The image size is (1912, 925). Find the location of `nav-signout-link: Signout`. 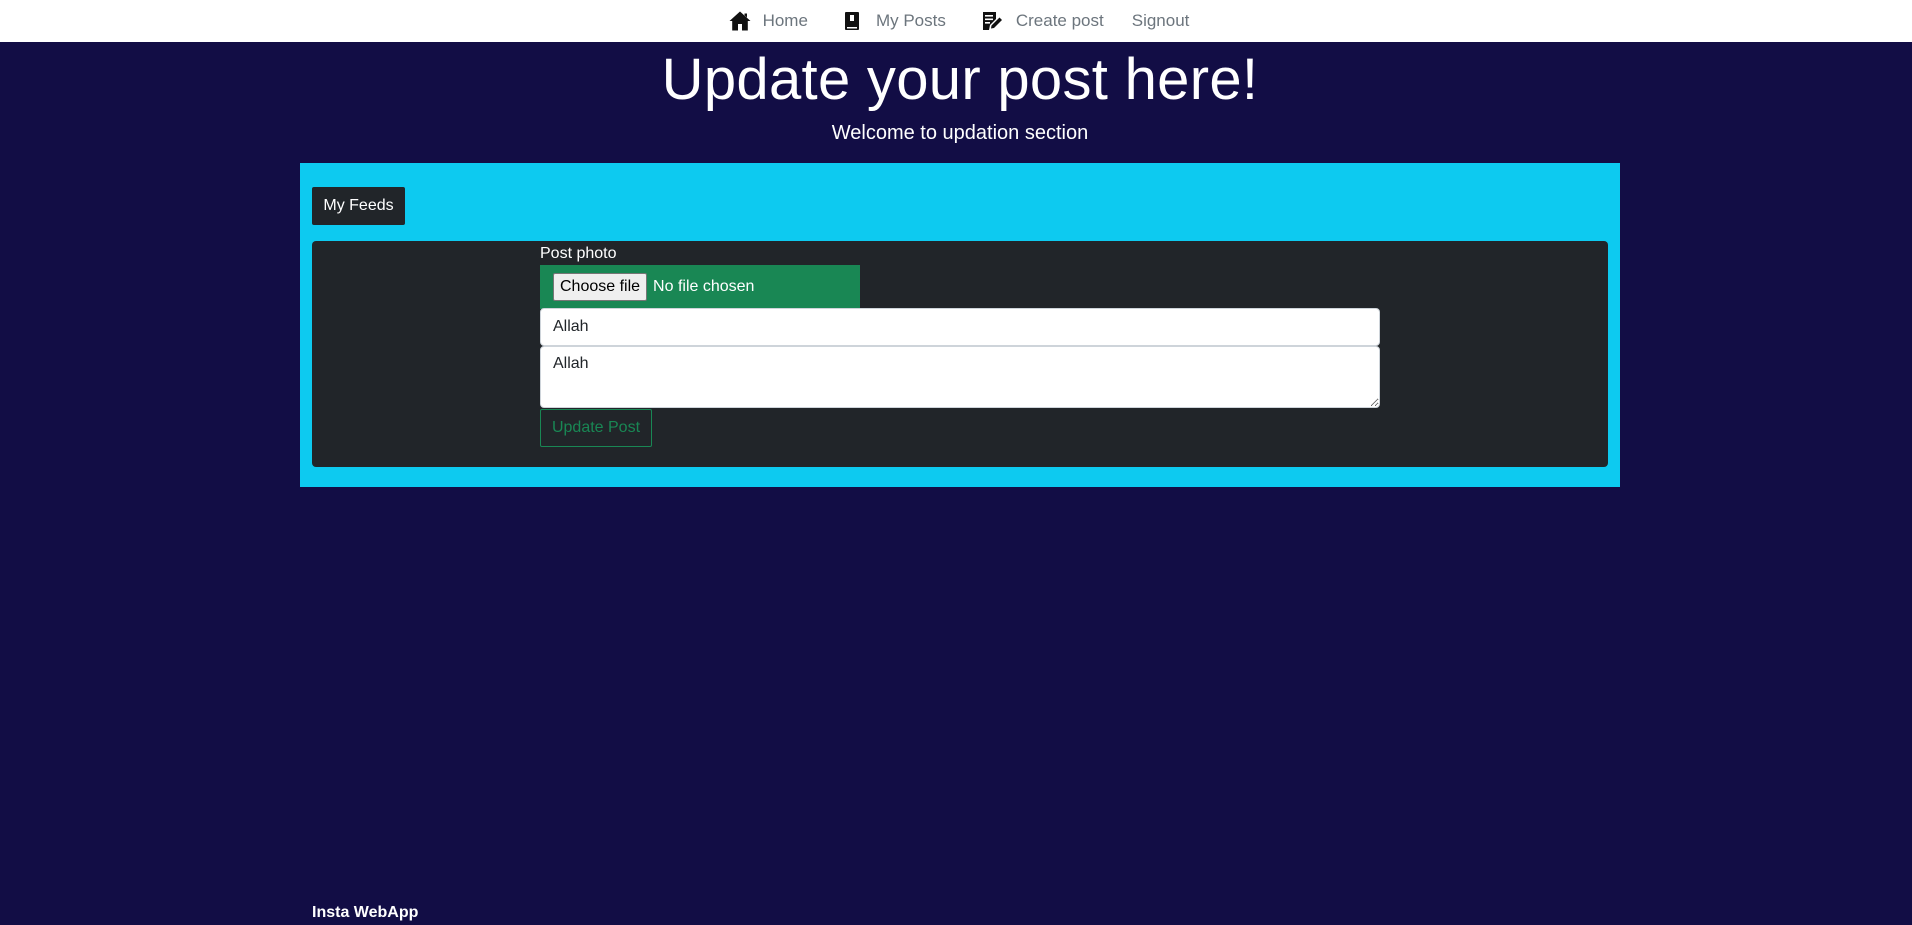

nav-signout-link: Signout is located at coordinates (1161, 21).